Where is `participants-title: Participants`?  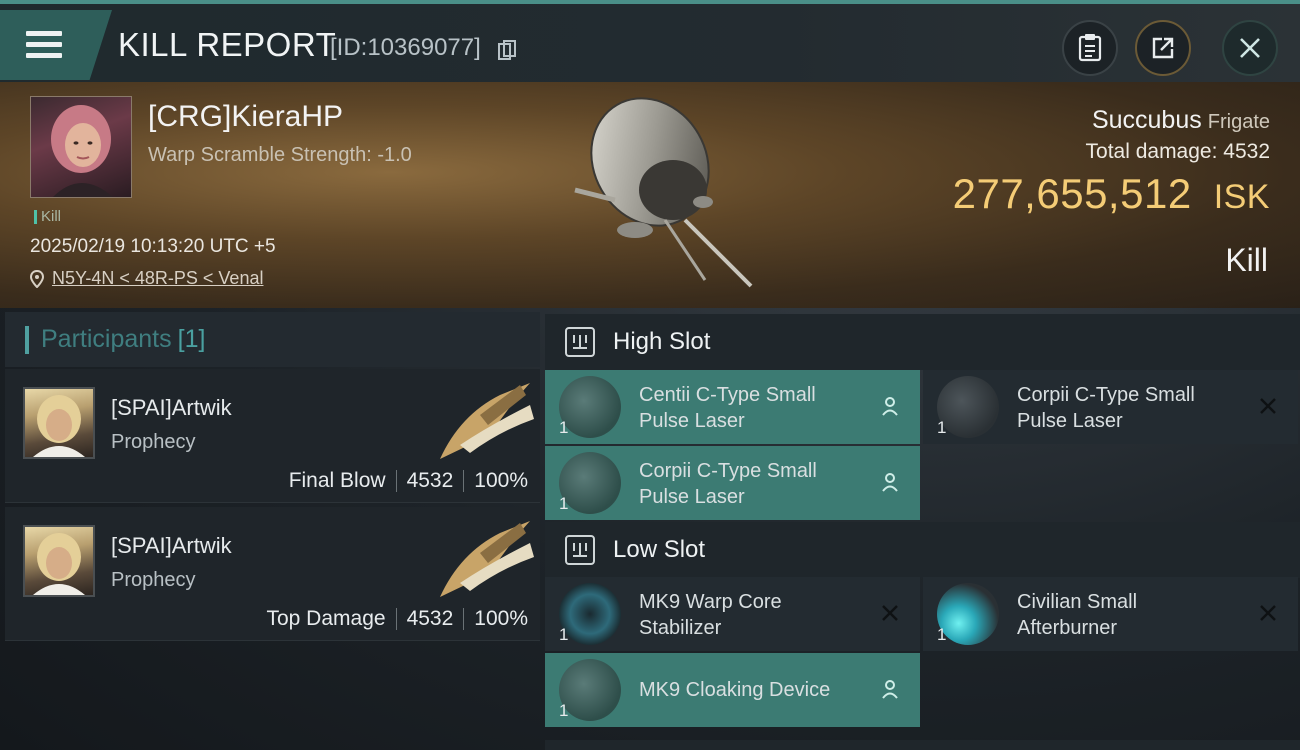 participants-title: Participants is located at coordinates (106, 339).